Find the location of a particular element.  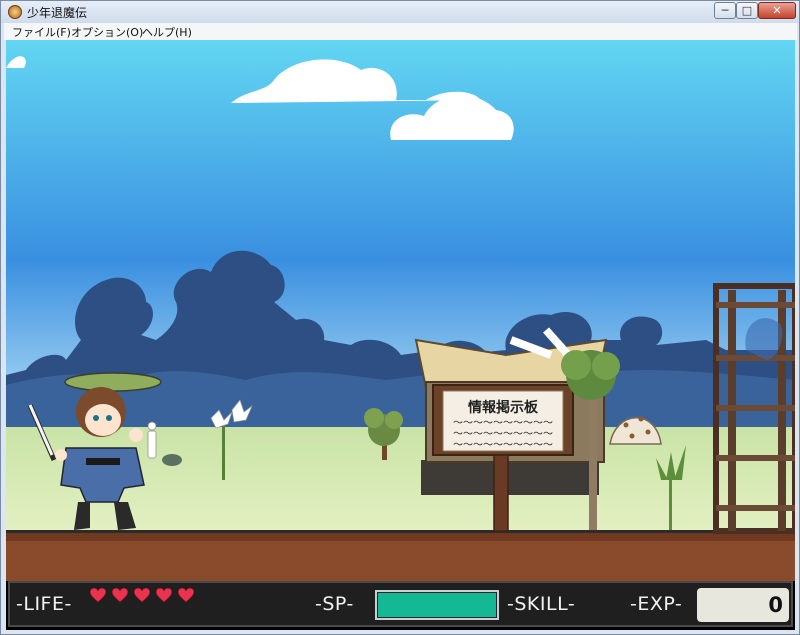

notice-board-title: 情報掲示板 is located at coordinates (503, 407).